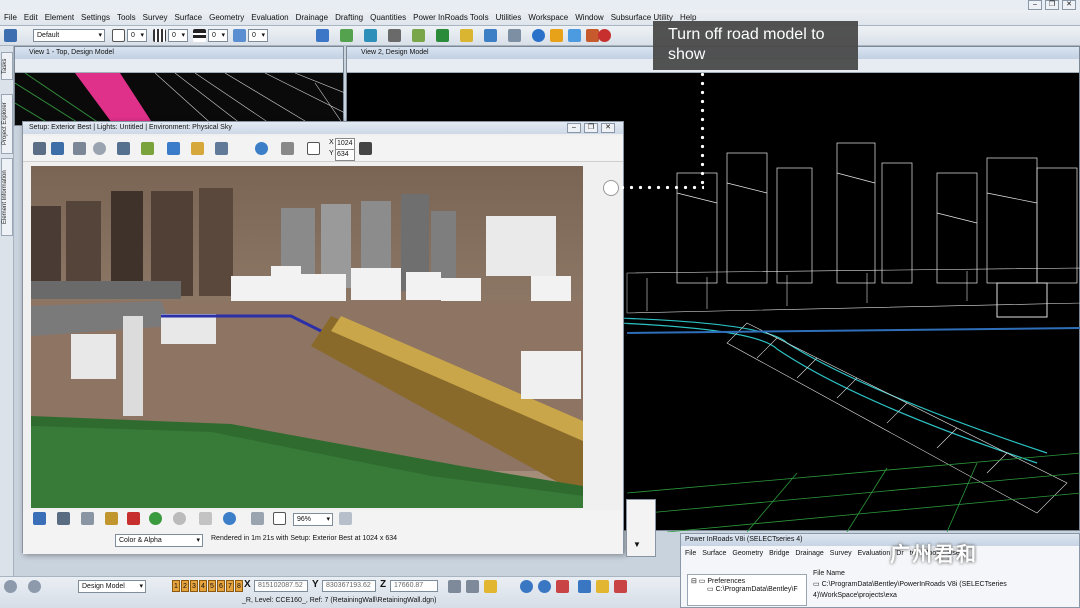 The height and width of the screenshot is (608, 1080). I want to click on menu-item: Tools, so click(126, 17).